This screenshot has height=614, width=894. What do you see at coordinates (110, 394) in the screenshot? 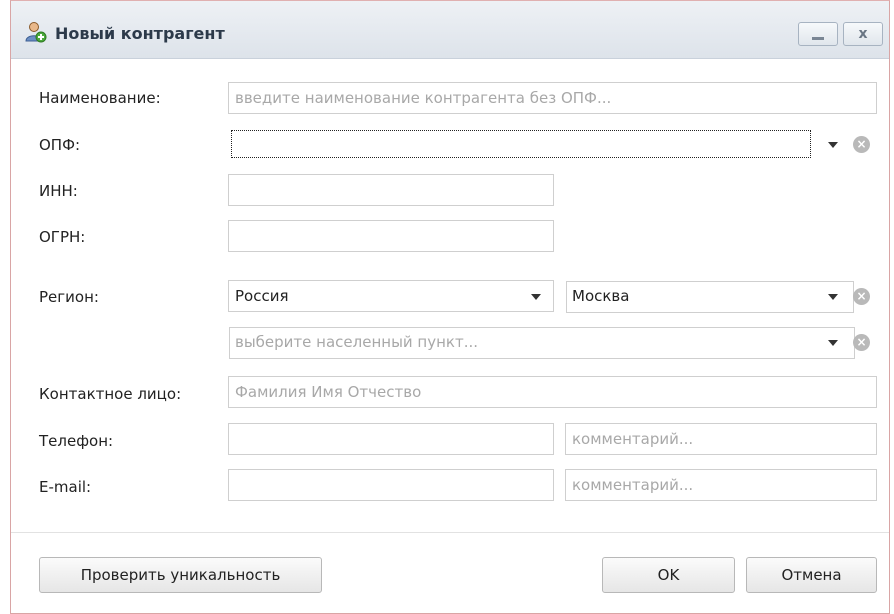
I see `contact-label: Контактное лицо:` at bounding box center [110, 394].